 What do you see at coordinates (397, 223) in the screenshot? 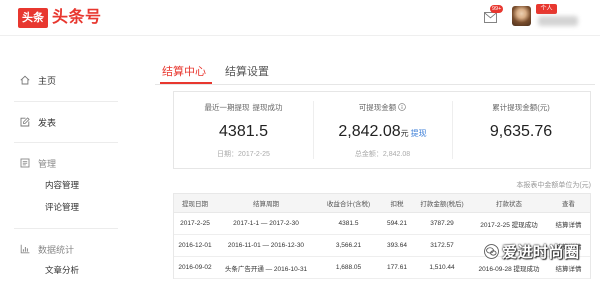
I see `tax-deducted: 594.21` at bounding box center [397, 223].